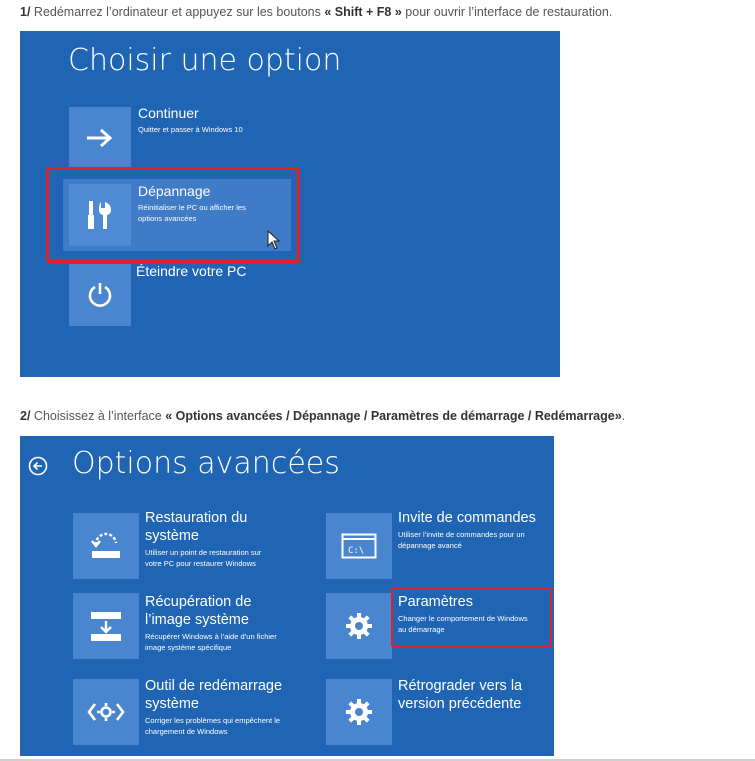 Image resolution: width=755 pixels, height=761 pixels. What do you see at coordinates (191, 271) in the screenshot?
I see `shutdown-title: Éteindre votre PC` at bounding box center [191, 271].